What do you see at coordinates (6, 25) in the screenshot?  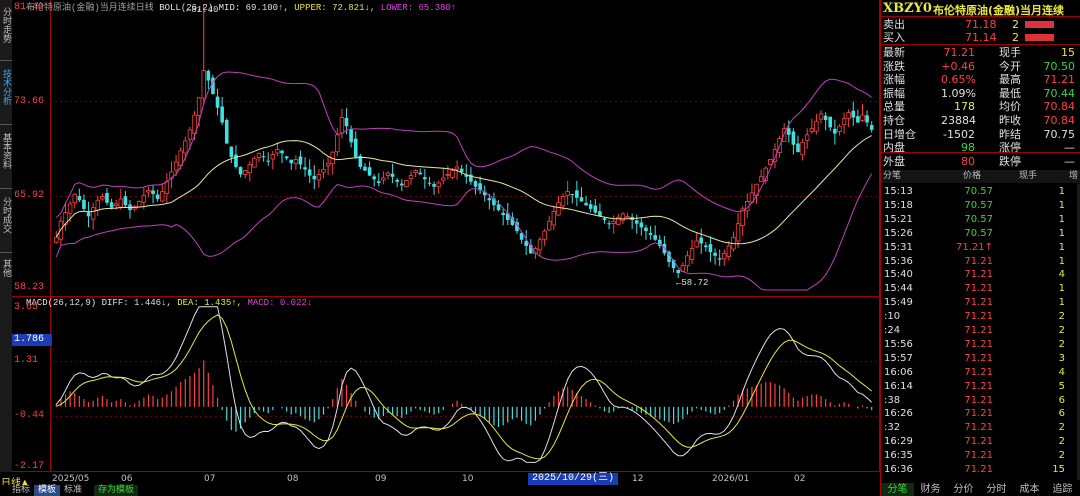 I see `vtab-timeshare: 分时走势` at bounding box center [6, 25].